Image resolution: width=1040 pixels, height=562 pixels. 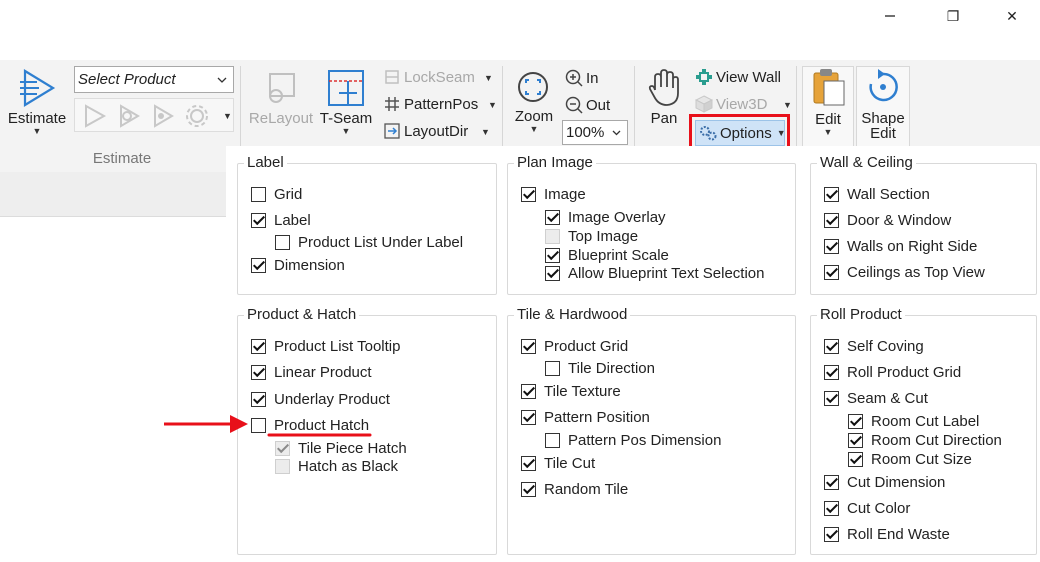 I want to click on room-cut-direction-option: Room Cut Direction, so click(x=925, y=440).